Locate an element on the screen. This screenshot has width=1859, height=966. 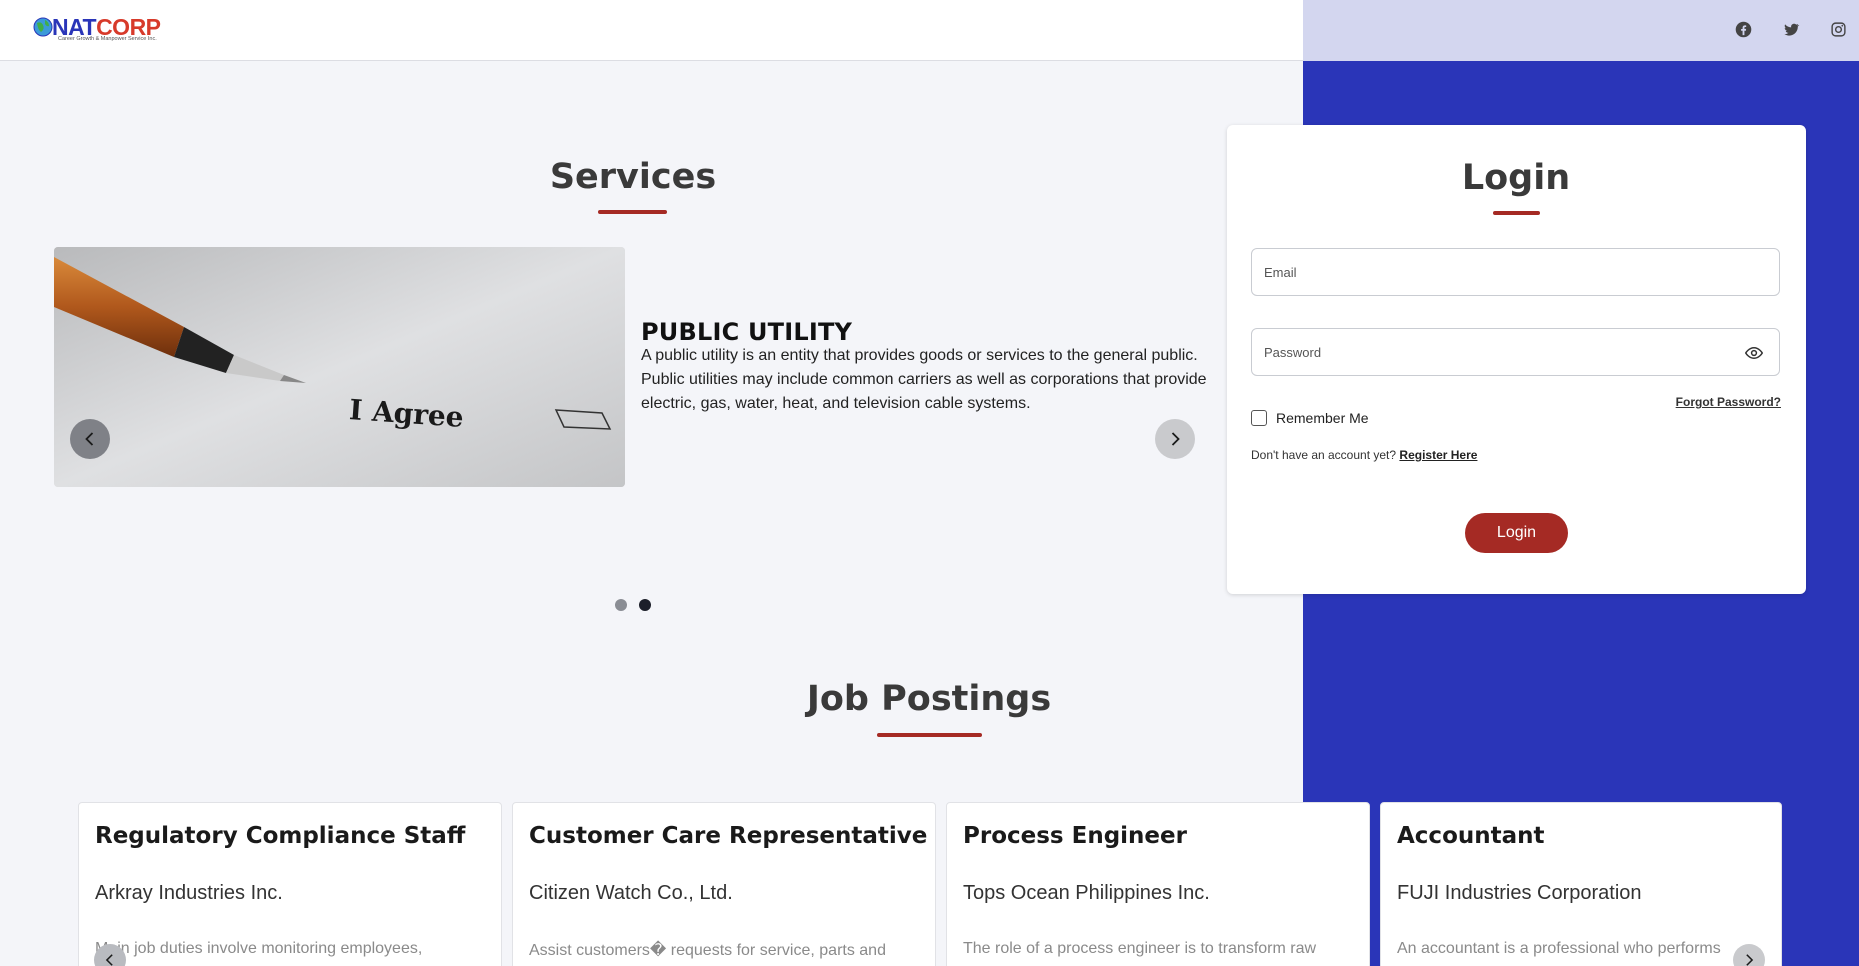
carousel-next-button is located at coordinates (1175, 439).